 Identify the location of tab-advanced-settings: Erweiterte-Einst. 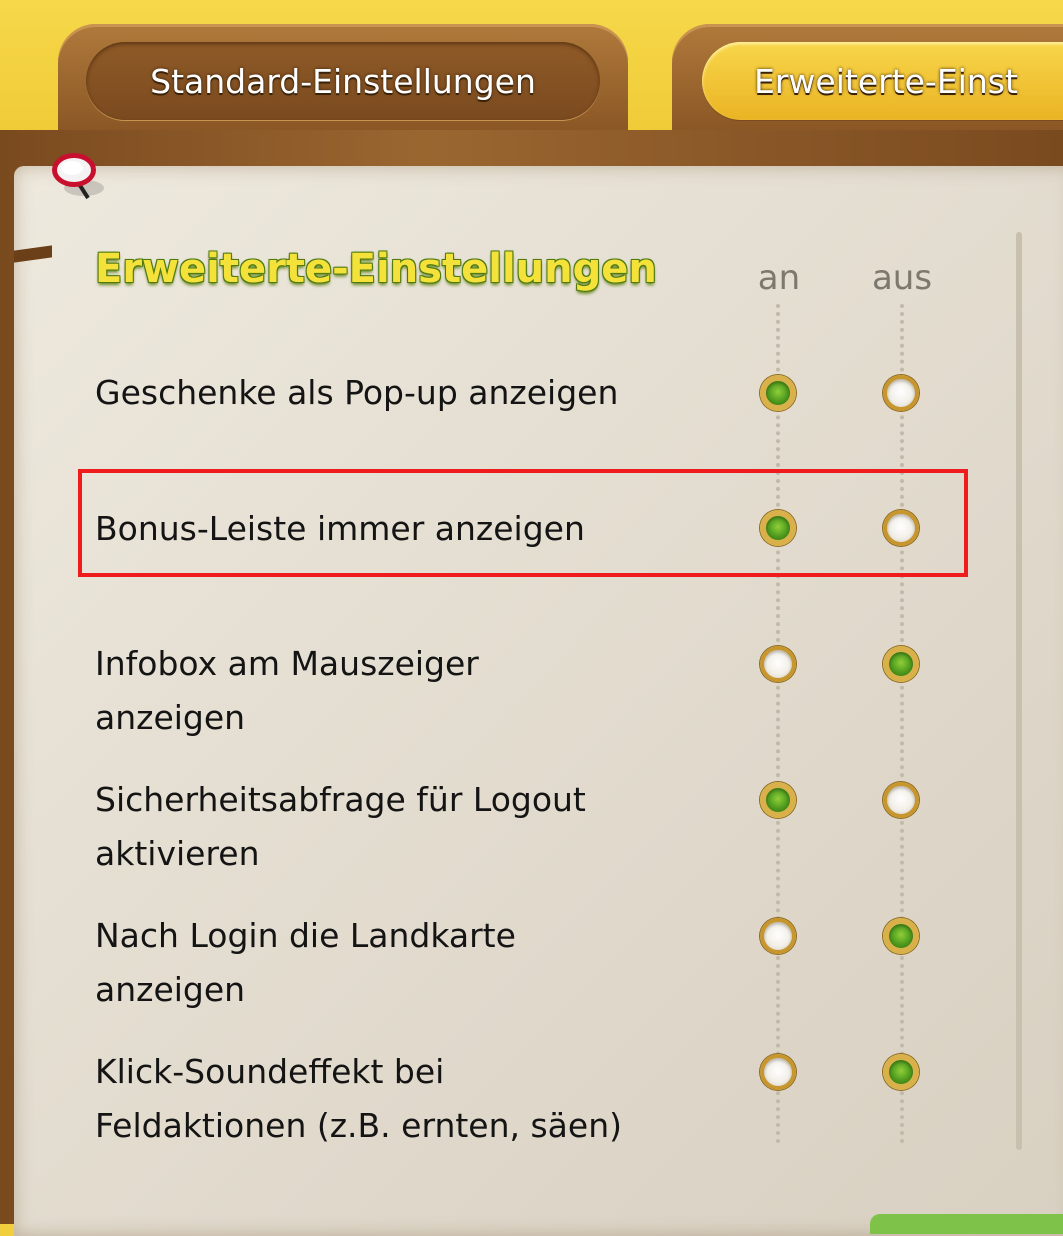
(867, 78).